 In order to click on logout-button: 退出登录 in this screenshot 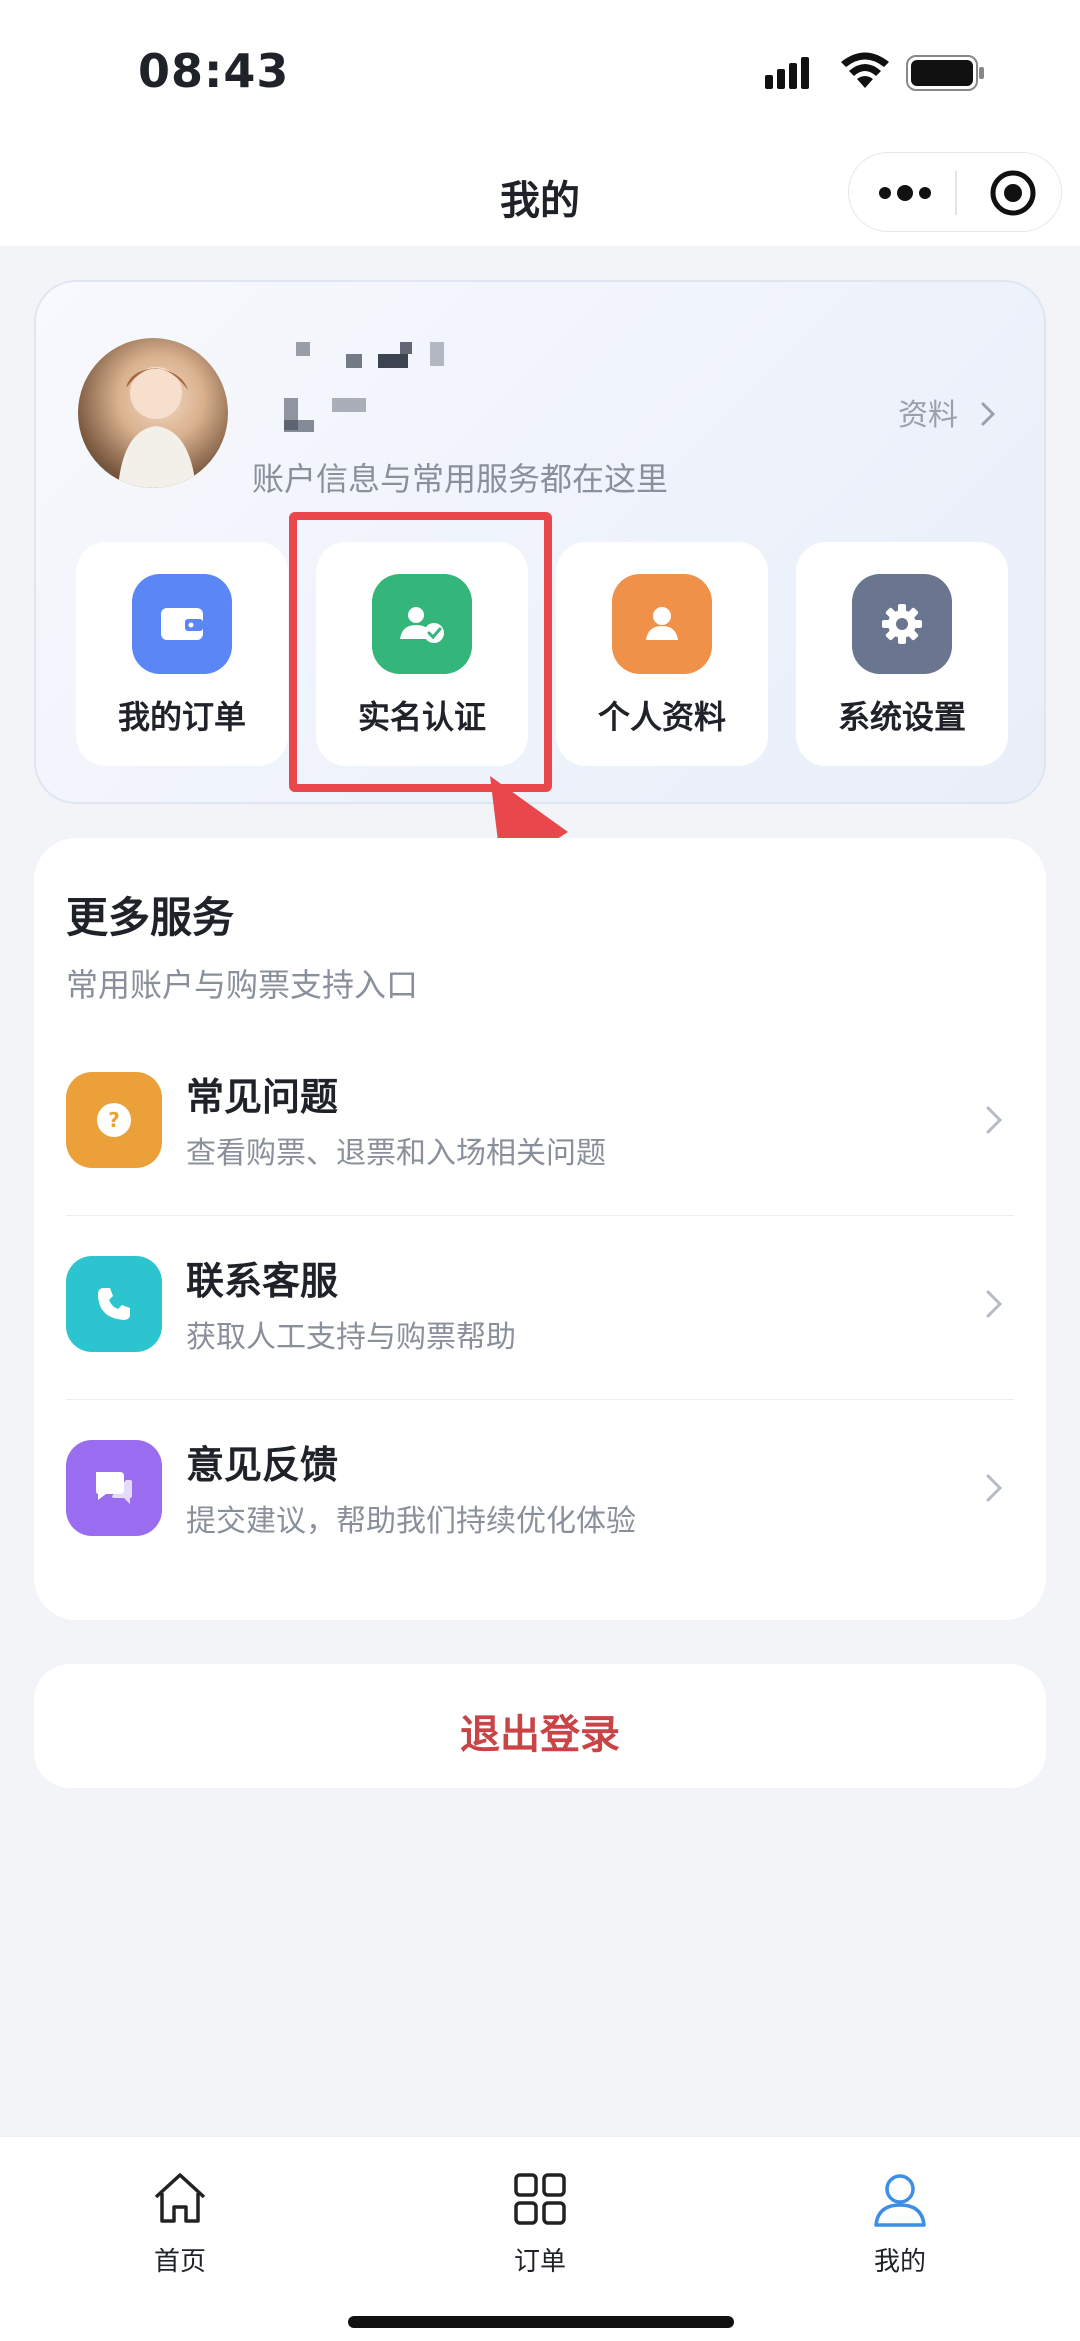, I will do `click(540, 1726)`.